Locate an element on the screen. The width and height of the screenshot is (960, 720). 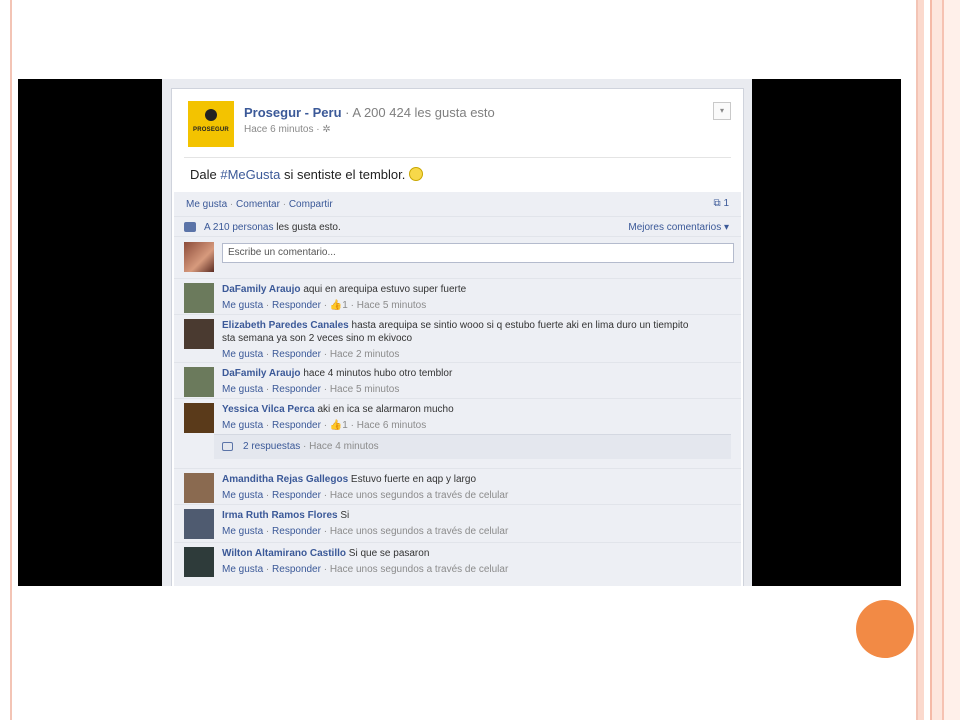
comment-meta-text: · Hace 5 minutos is located at coordinates (360, 389).